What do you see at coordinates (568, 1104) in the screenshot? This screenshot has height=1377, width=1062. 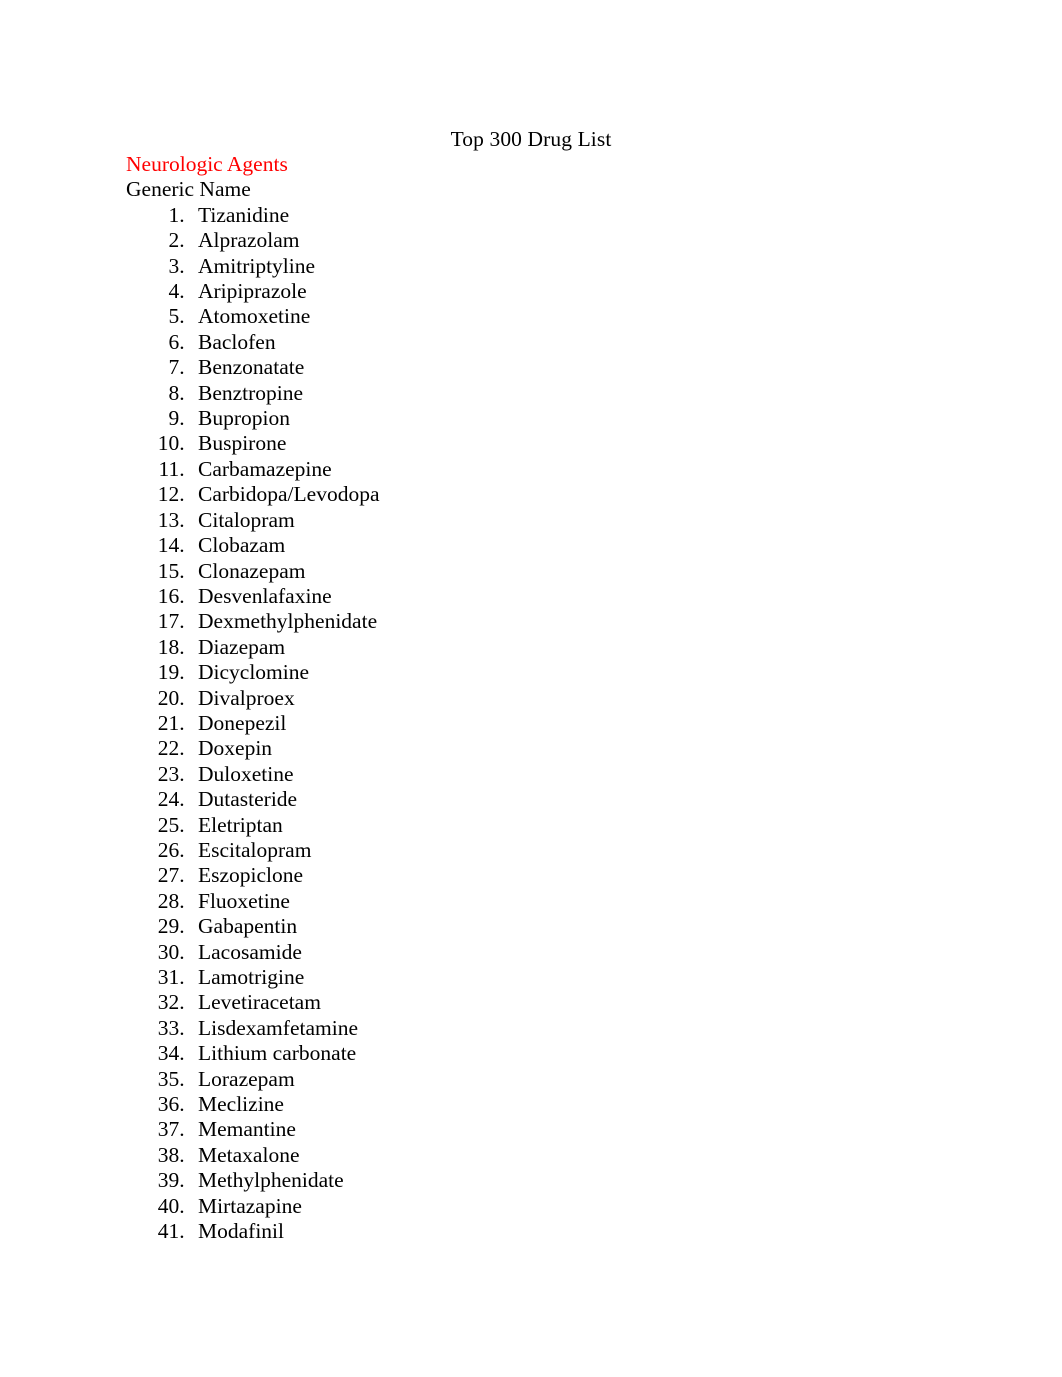 I see `list-item: Meclizine` at bounding box center [568, 1104].